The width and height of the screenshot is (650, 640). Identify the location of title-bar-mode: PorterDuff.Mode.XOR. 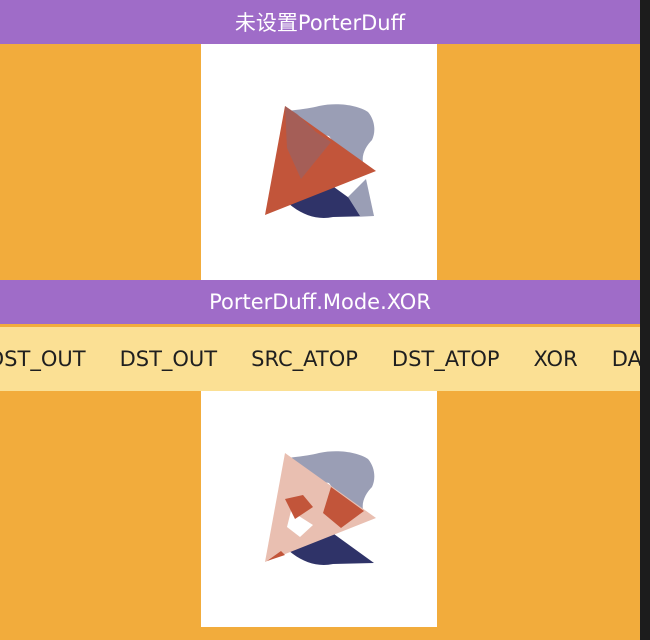
(320, 302).